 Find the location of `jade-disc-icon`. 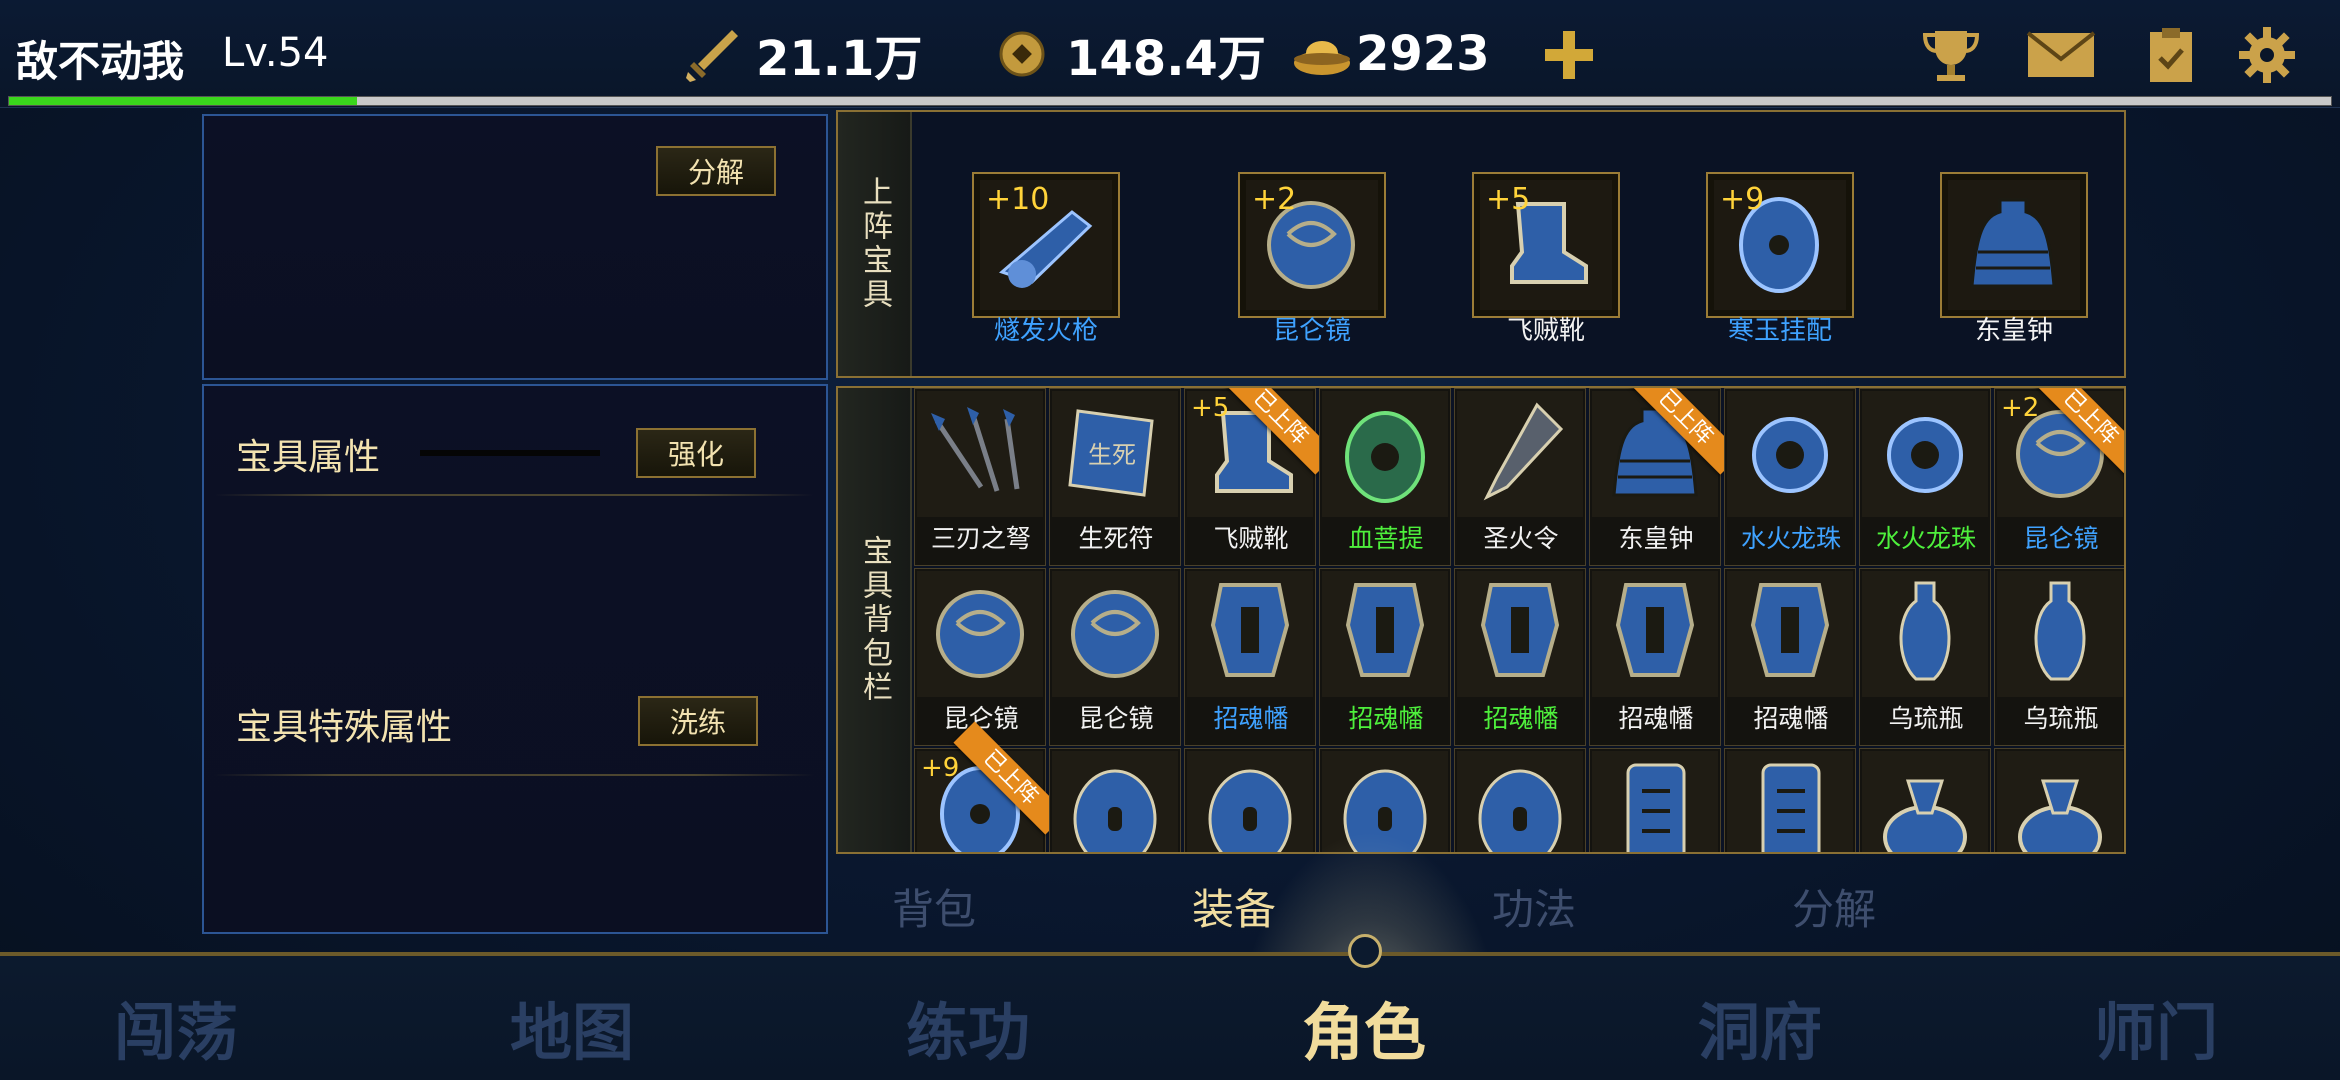

jade-disc-icon is located at coordinates (1115, 801).